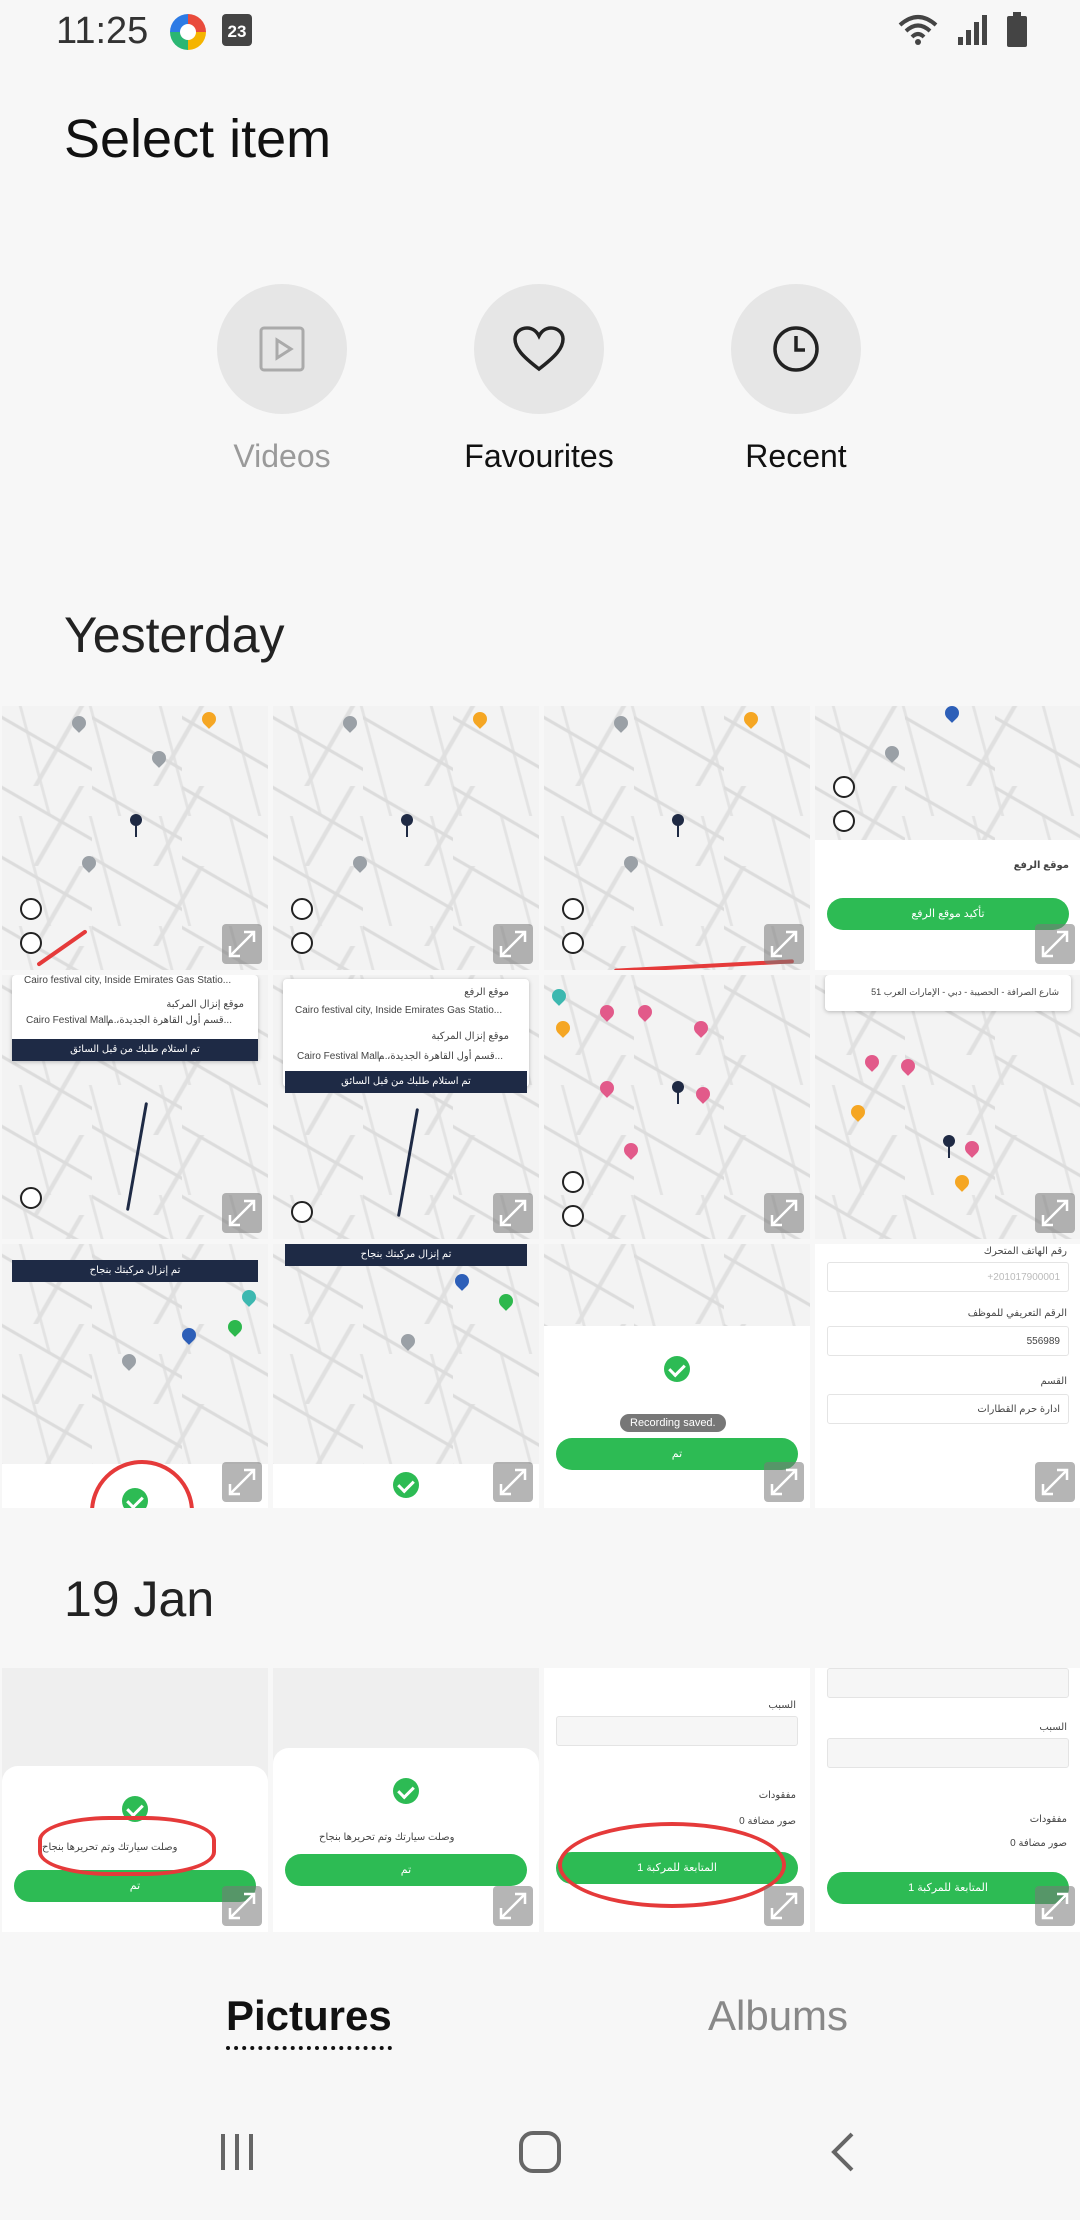 The image size is (1080, 2220). What do you see at coordinates (540, 2030) in the screenshot?
I see `bottom-tabs: Pictures Albums` at bounding box center [540, 2030].